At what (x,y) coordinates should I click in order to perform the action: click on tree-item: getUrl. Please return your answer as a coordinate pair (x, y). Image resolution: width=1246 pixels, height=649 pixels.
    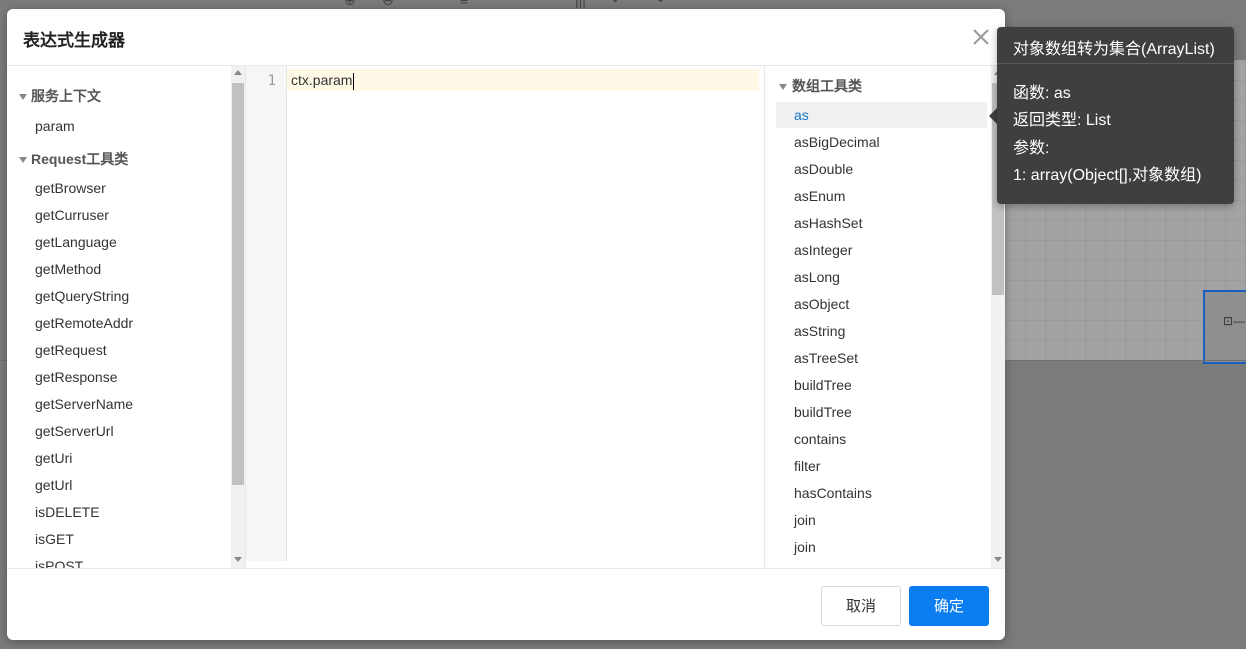
    Looking at the image, I should click on (53, 485).